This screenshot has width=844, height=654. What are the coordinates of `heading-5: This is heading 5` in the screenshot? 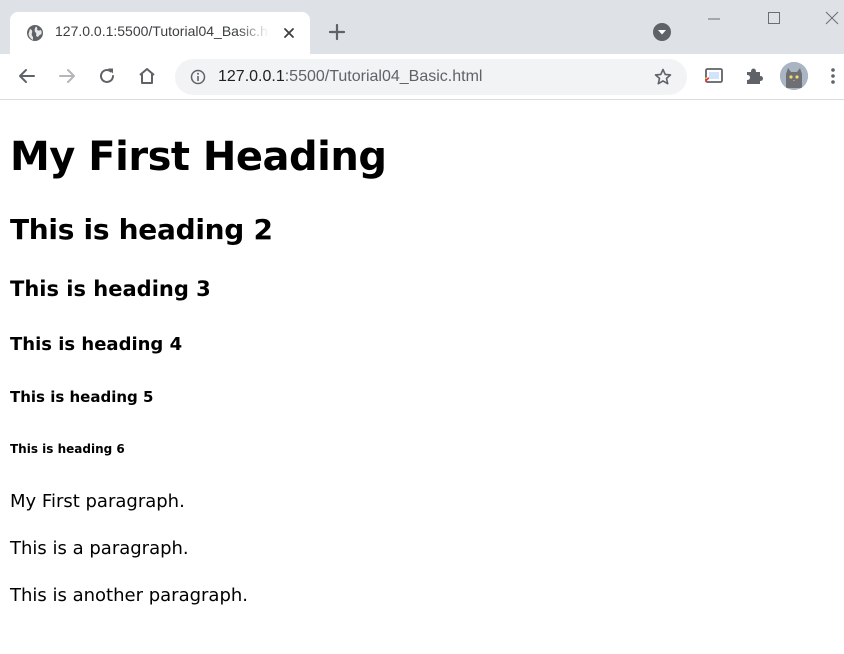 It's located at (82, 397).